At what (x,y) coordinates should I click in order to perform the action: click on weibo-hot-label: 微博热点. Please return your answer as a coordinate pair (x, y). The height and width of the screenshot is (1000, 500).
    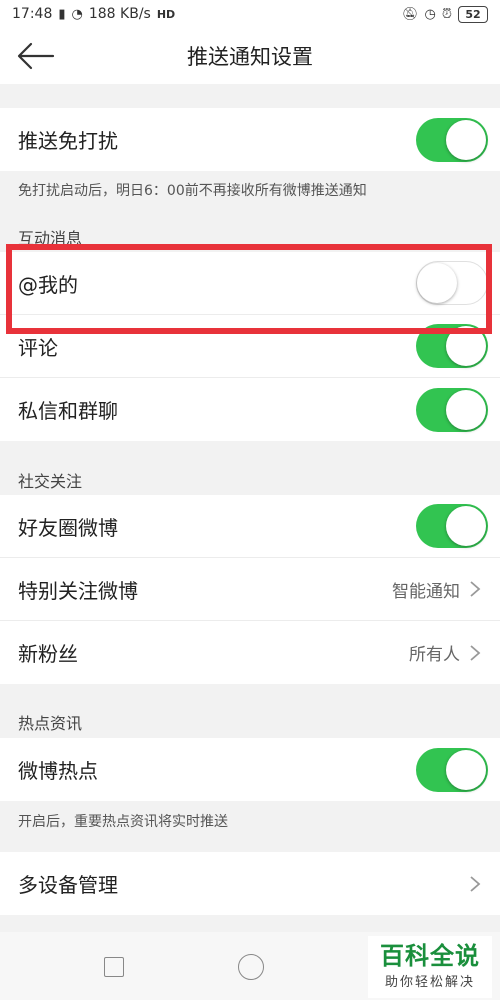
    Looking at the image, I should click on (58, 771).